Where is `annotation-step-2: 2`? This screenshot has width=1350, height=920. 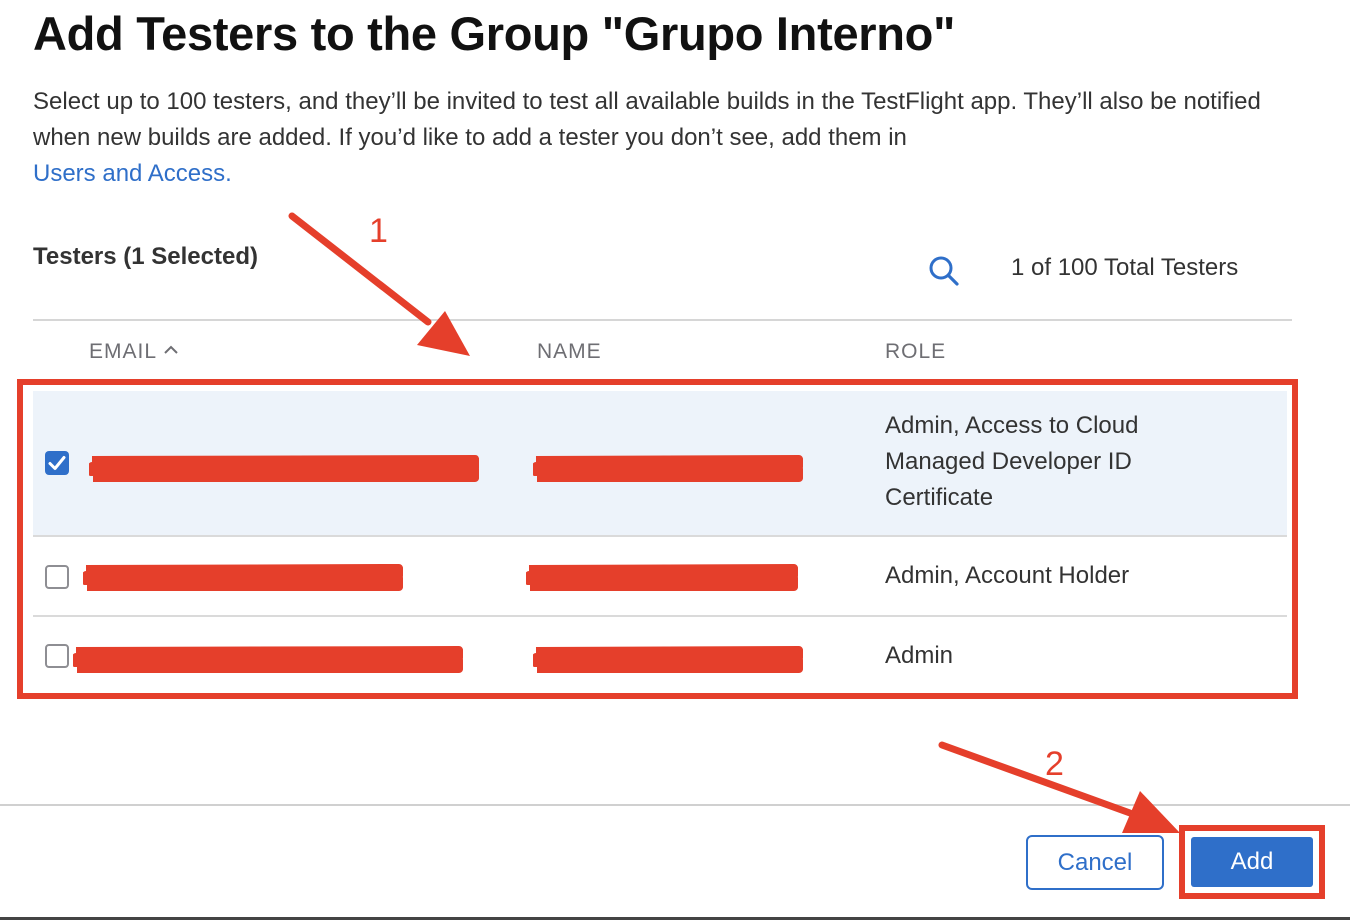
annotation-step-2: 2 is located at coordinates (1054, 764).